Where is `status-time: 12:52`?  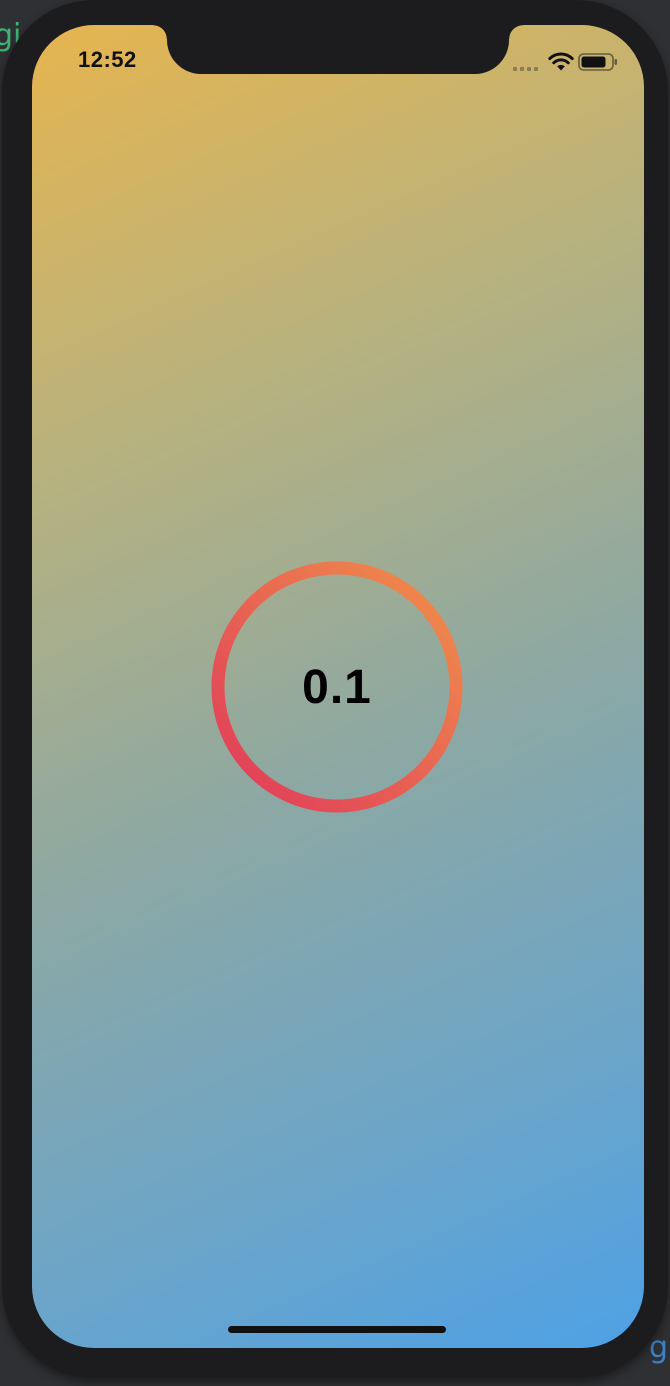 status-time: 12:52 is located at coordinates (107, 59).